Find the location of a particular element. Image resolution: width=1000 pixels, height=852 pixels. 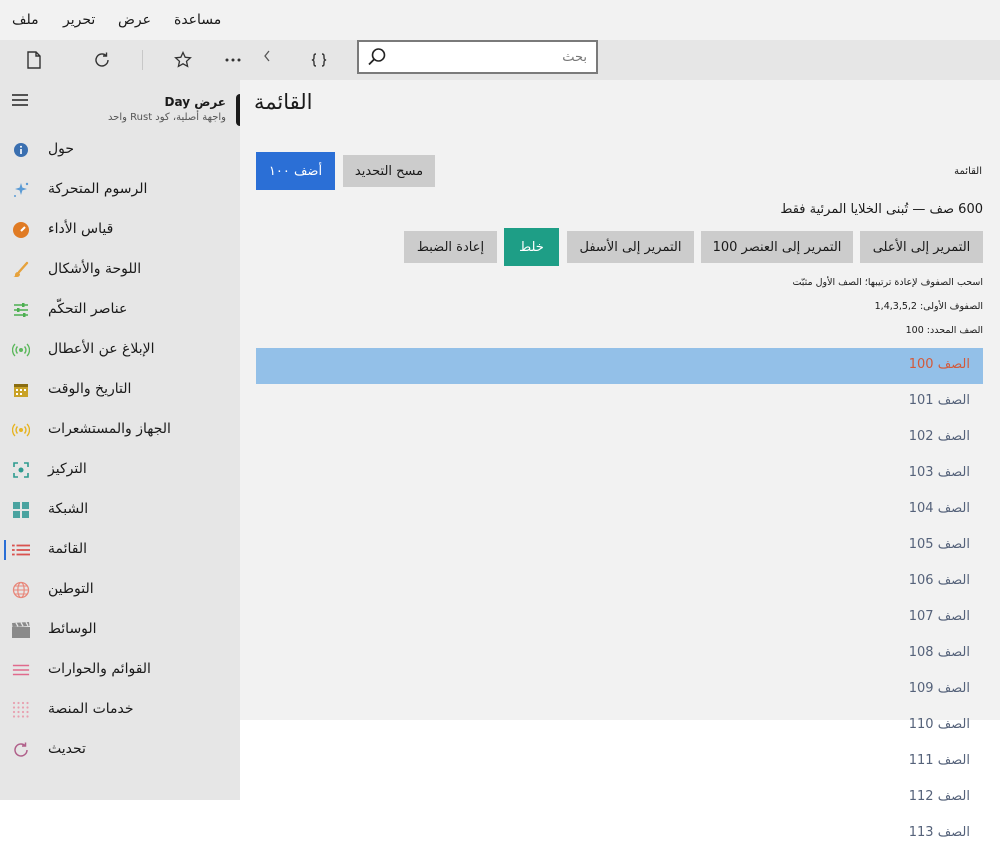

list-row: الصف 101 is located at coordinates (619, 402).